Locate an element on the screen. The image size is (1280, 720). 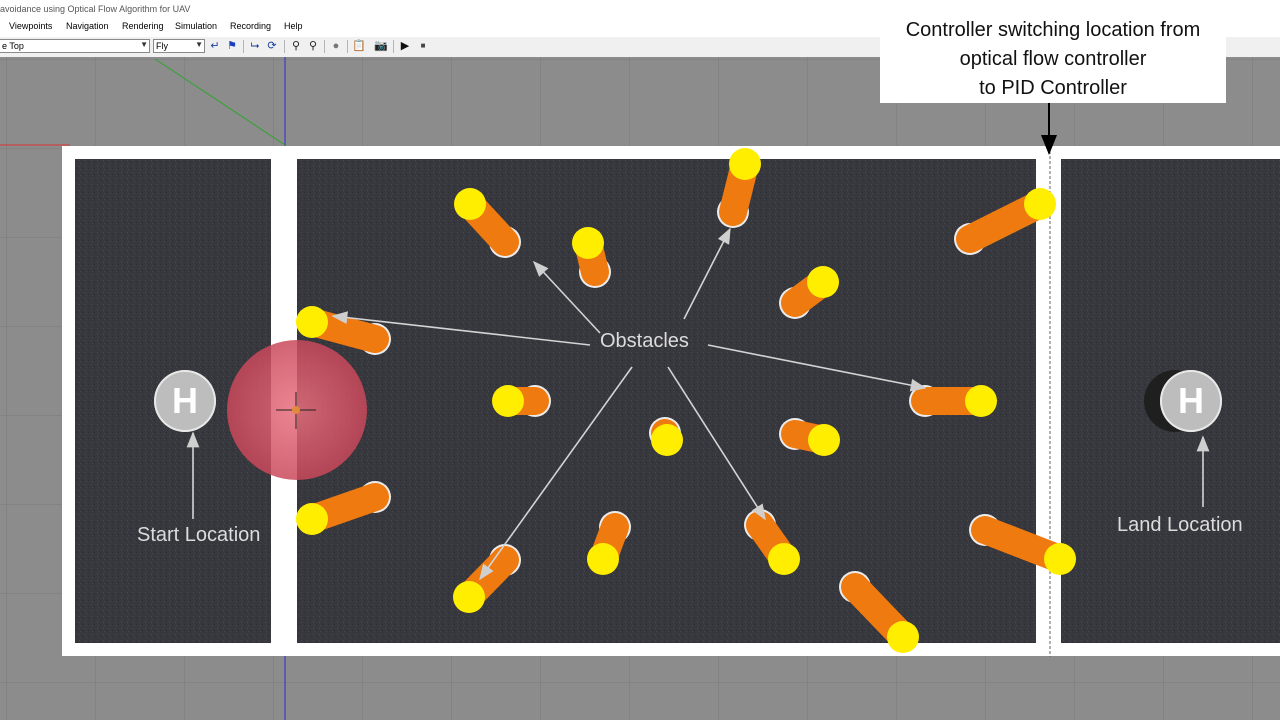
record-icon: ● is located at coordinates (336, 46).